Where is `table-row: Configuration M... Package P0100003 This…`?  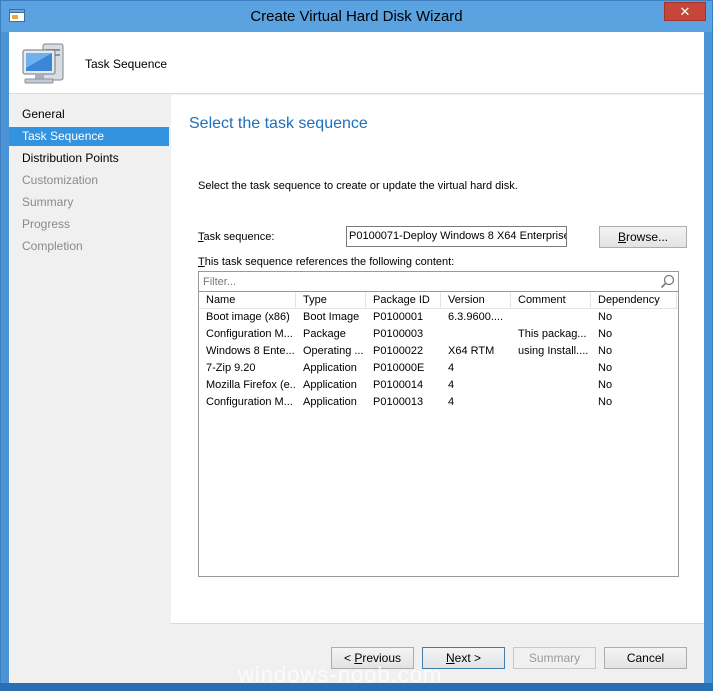 table-row: Configuration M... Package P0100003 This… is located at coordinates (438, 334).